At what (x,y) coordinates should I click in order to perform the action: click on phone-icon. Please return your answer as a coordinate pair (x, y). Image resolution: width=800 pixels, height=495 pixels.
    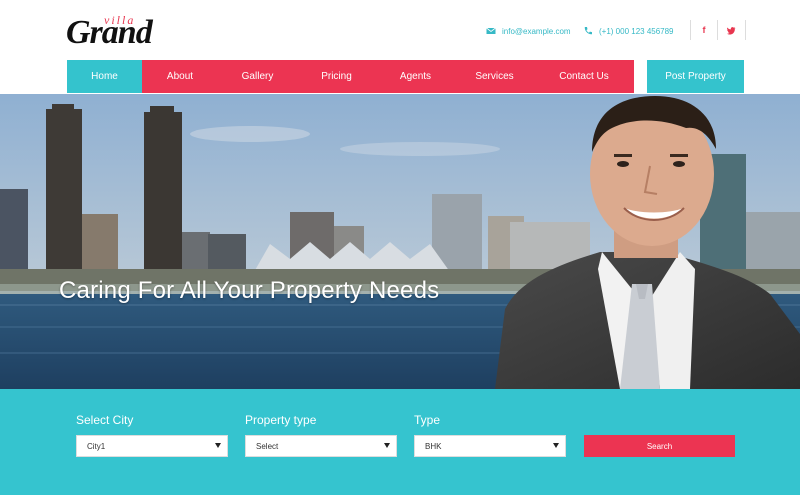
    Looking at the image, I should click on (588, 31).